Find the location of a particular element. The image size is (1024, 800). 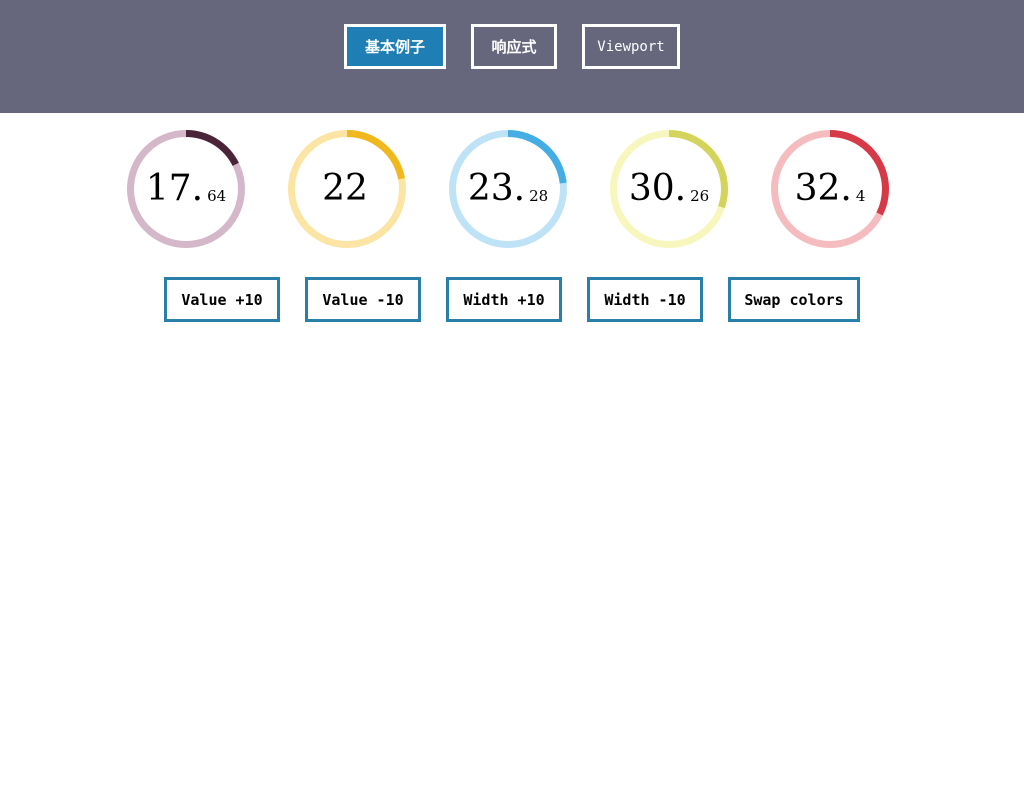

gauge-value-integer: 17. is located at coordinates (174, 188).